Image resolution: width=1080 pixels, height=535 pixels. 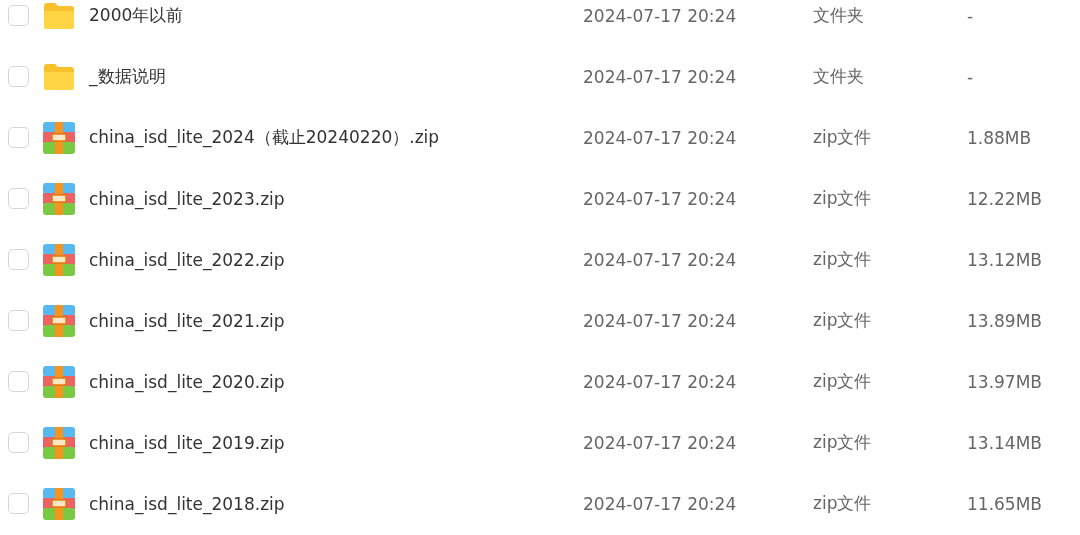 I want to click on file-size: 1.88MB, so click(x=999, y=137).